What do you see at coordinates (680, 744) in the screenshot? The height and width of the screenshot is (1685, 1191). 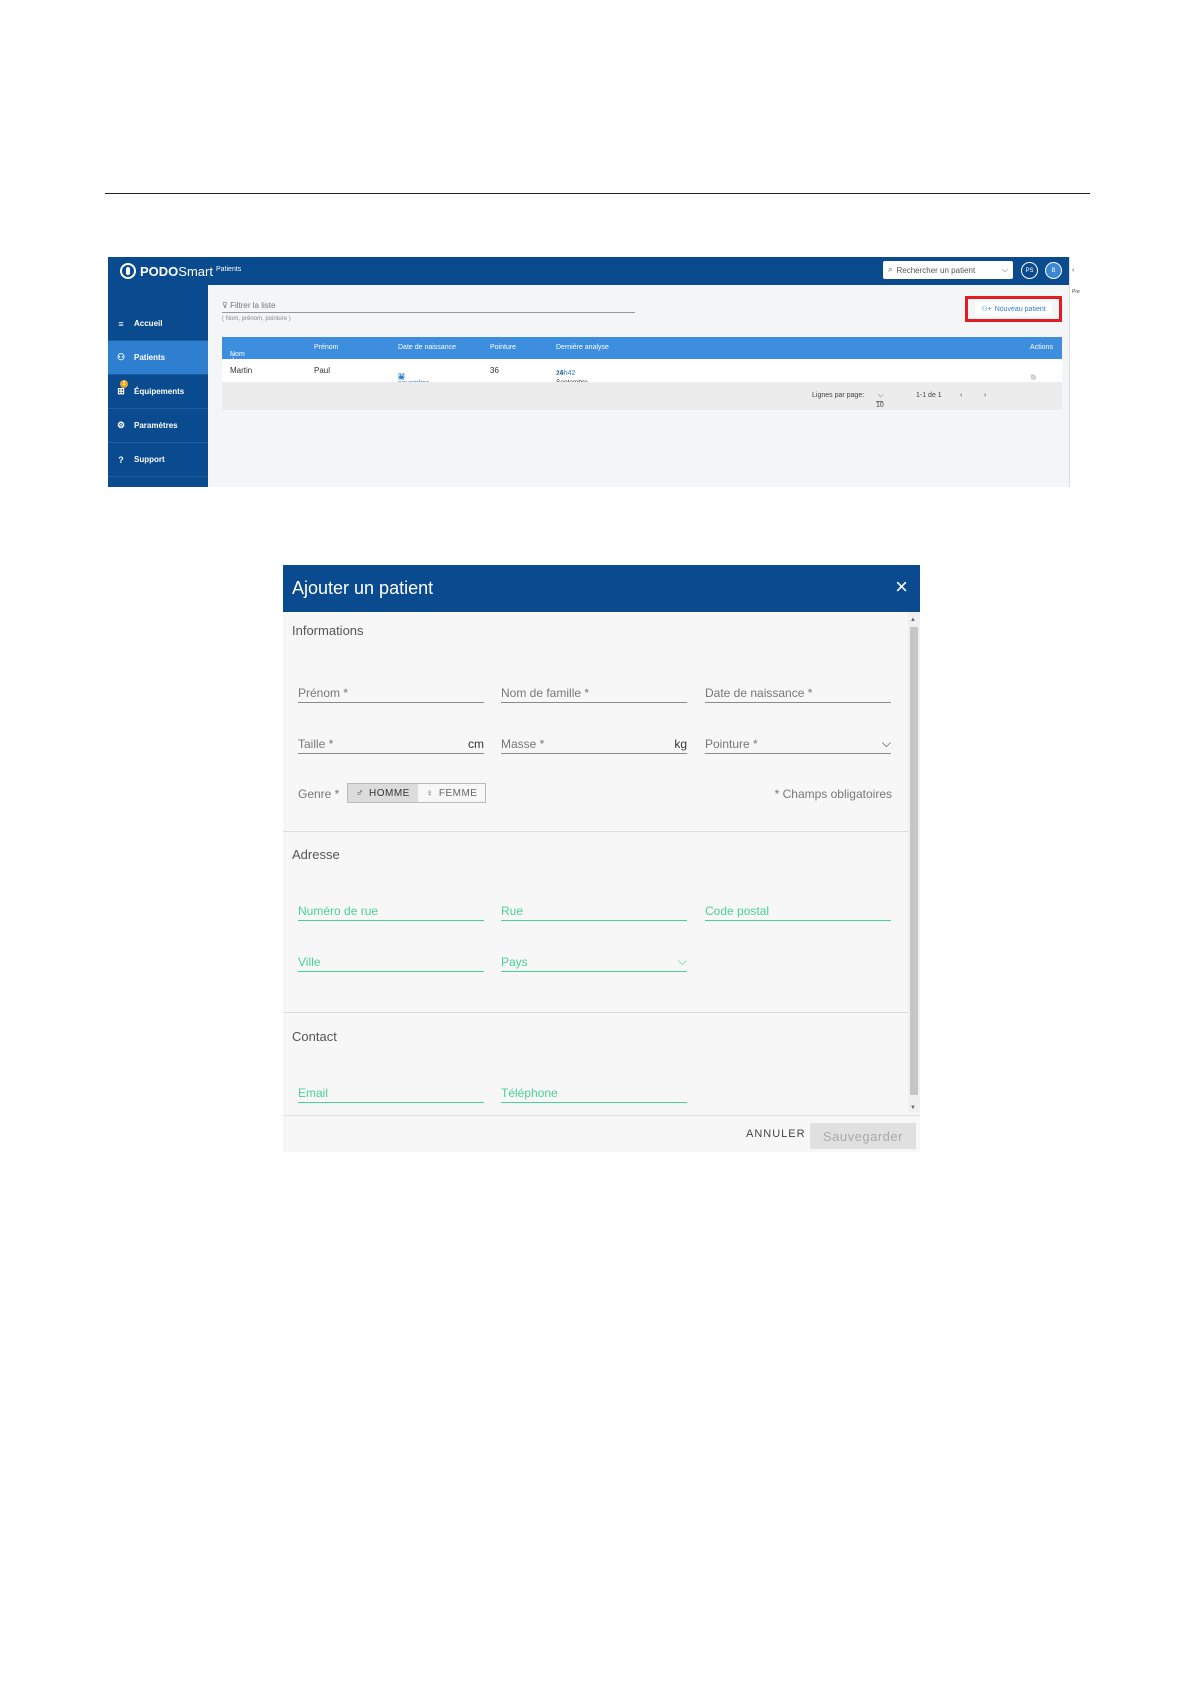 I see `masse-unit: kg` at bounding box center [680, 744].